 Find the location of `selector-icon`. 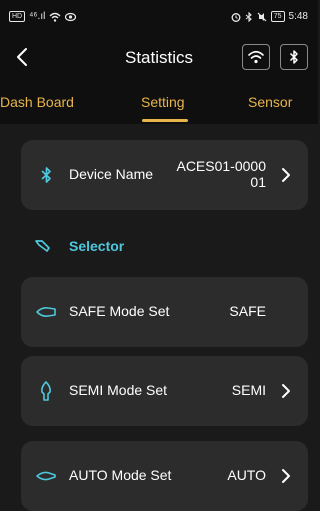

selector-icon is located at coordinates (42, 246).